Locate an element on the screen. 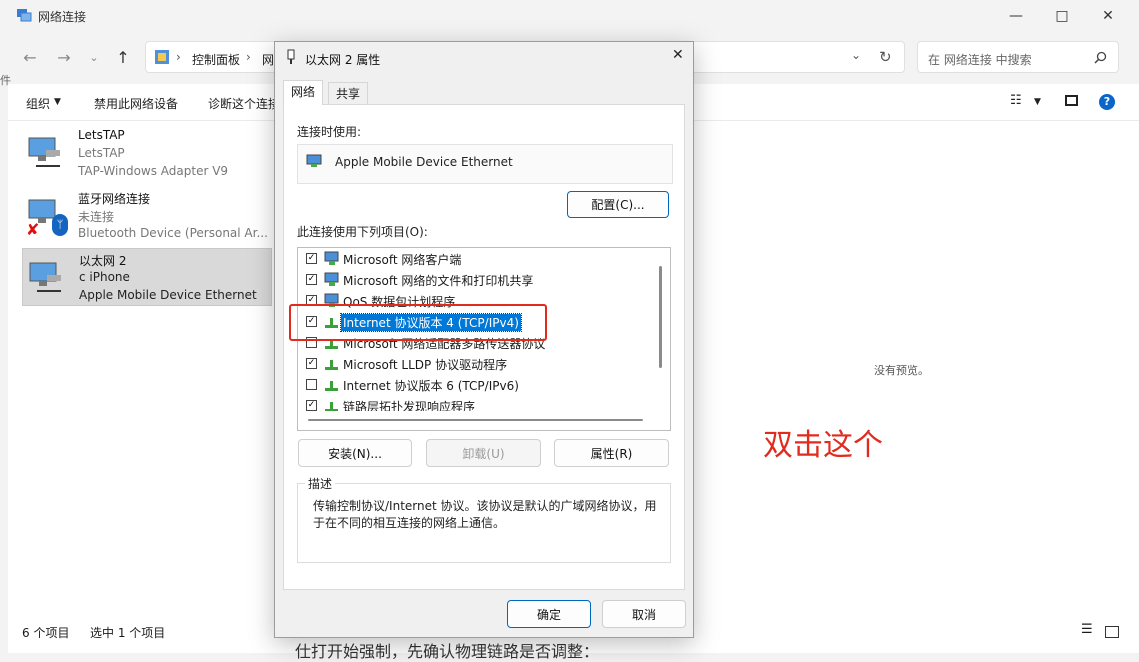  dialog-close-icon: ✕ is located at coordinates (678, 55).